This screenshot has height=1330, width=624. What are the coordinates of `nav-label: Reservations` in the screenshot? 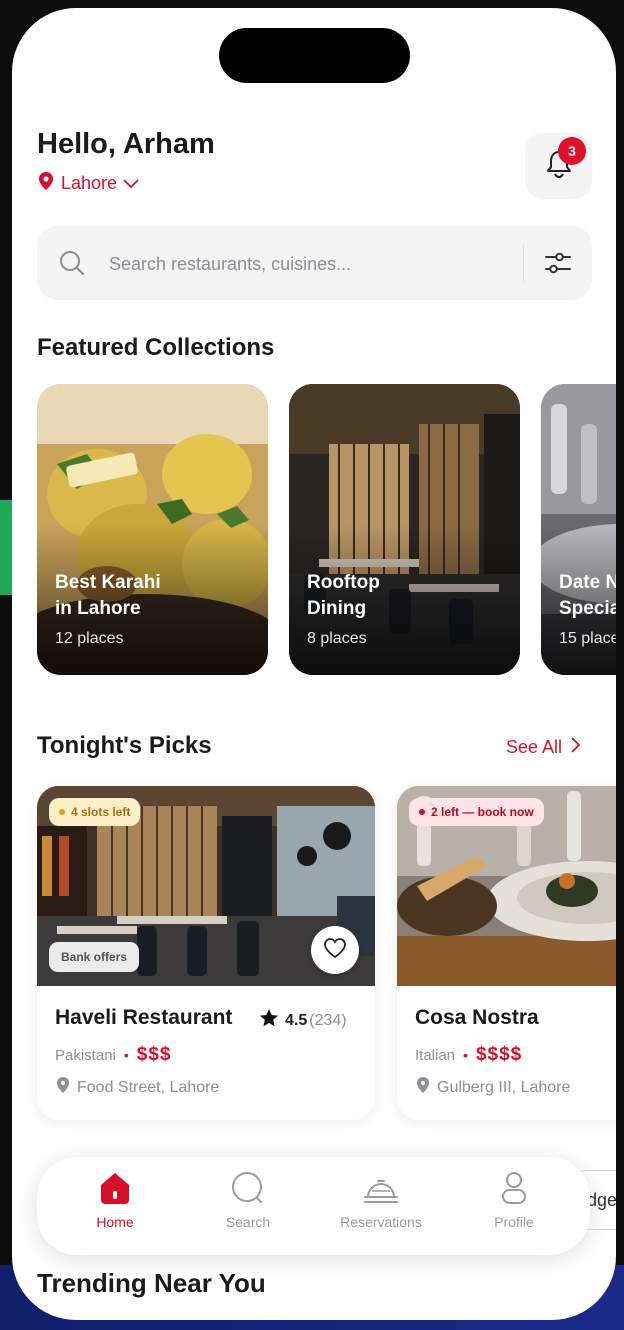 It's located at (381, 1222).